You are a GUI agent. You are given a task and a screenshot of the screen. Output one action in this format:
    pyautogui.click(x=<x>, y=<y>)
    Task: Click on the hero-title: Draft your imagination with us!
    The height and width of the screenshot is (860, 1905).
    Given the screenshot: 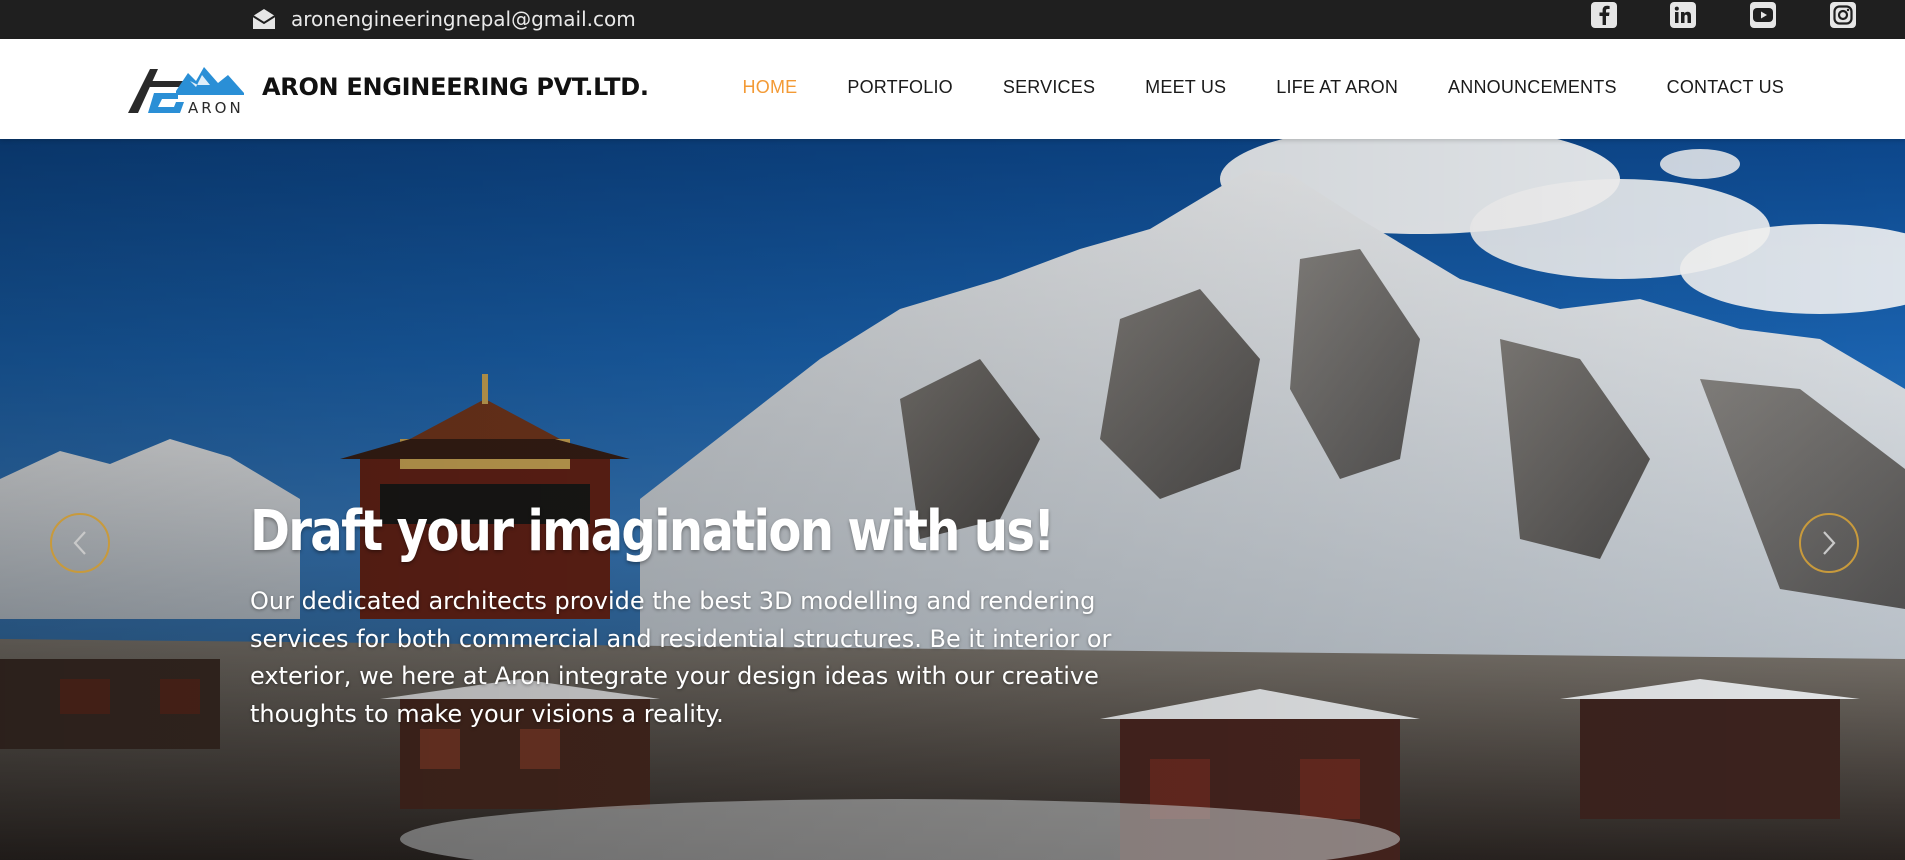 What is the action you would take?
    pyautogui.click(x=652, y=531)
    